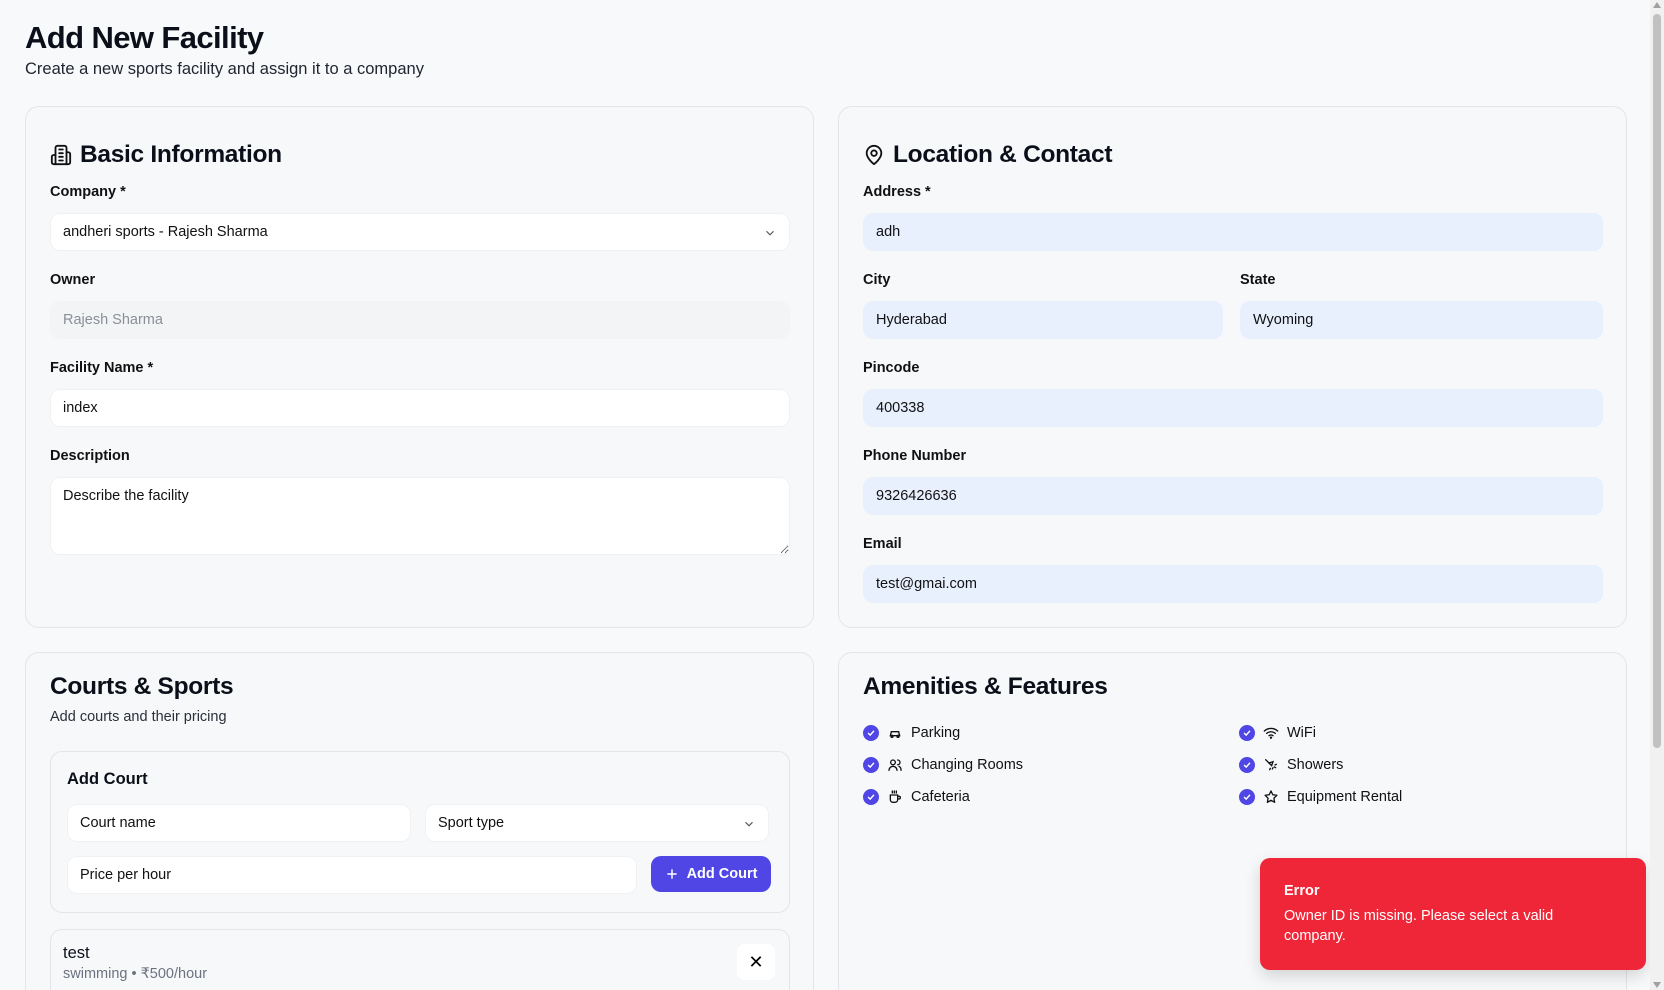 Image resolution: width=1664 pixels, height=990 pixels. Describe the element at coordinates (897, 192) in the screenshot. I see `address-label: Address *` at that location.